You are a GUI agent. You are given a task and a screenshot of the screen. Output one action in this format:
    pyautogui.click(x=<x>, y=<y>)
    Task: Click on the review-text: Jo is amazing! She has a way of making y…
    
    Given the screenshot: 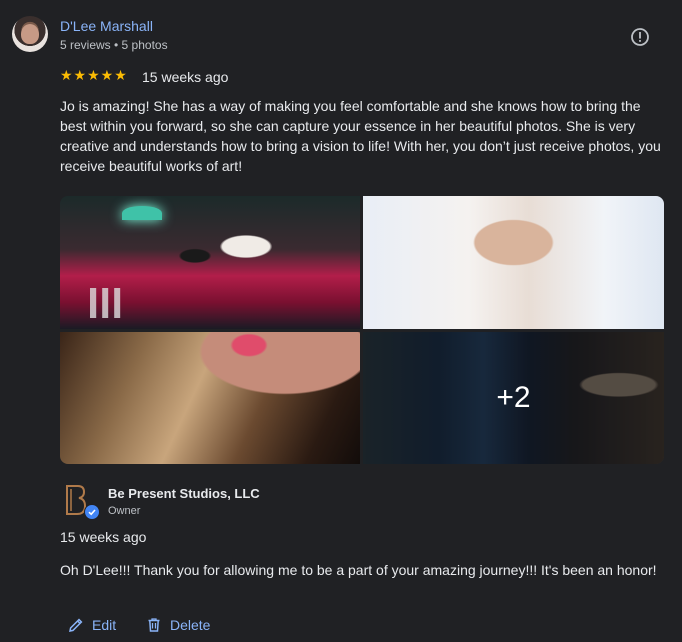 What is the action you would take?
    pyautogui.click(x=360, y=136)
    